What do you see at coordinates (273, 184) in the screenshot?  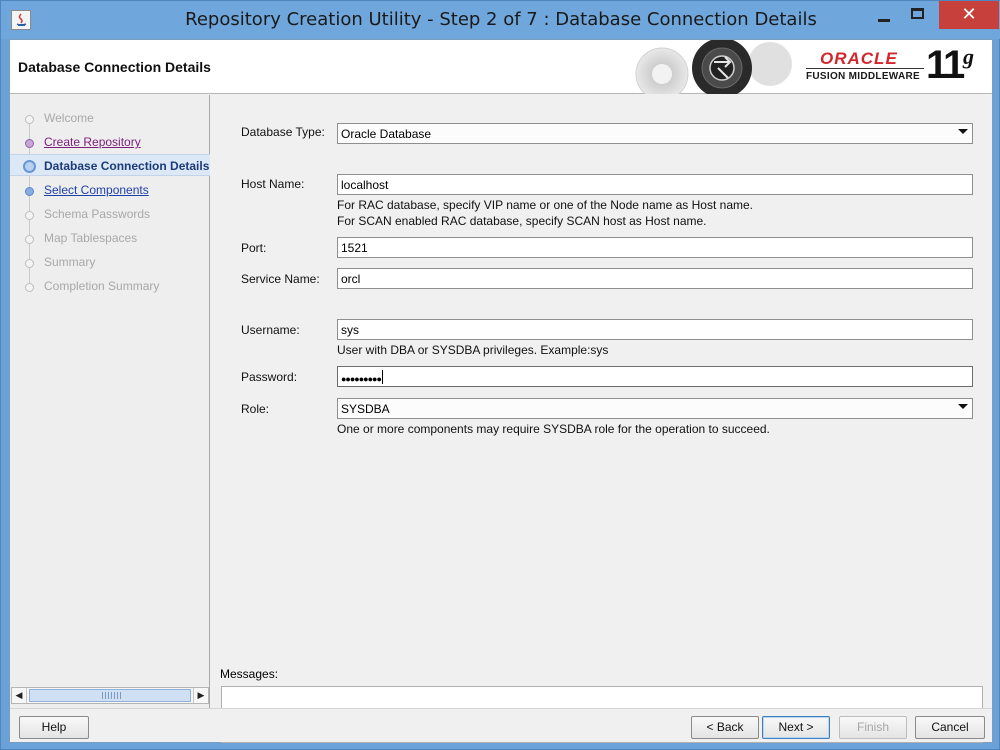 I see `host-name-label: Host Name:` at bounding box center [273, 184].